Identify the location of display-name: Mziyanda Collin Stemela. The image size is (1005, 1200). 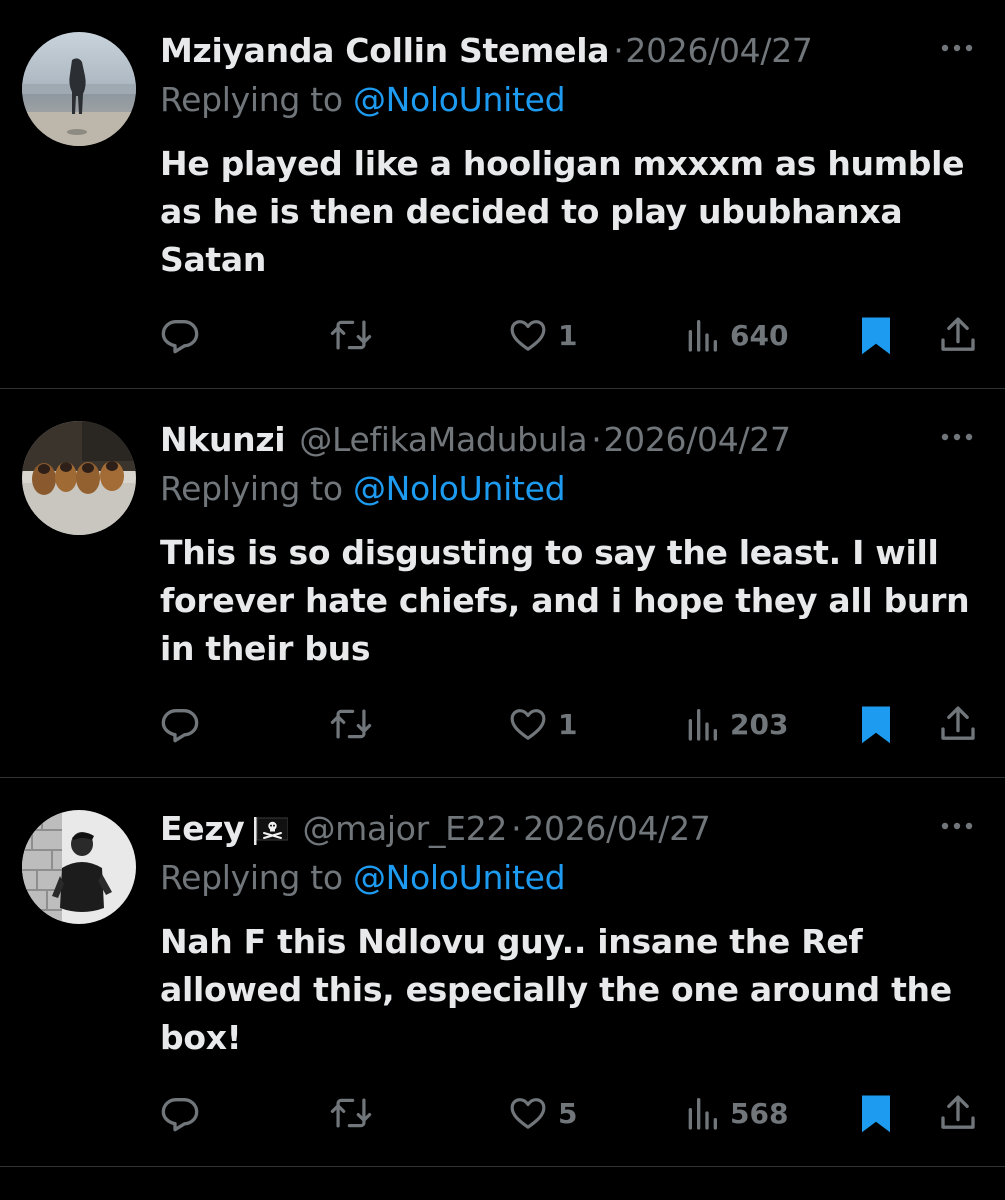
(384, 50).